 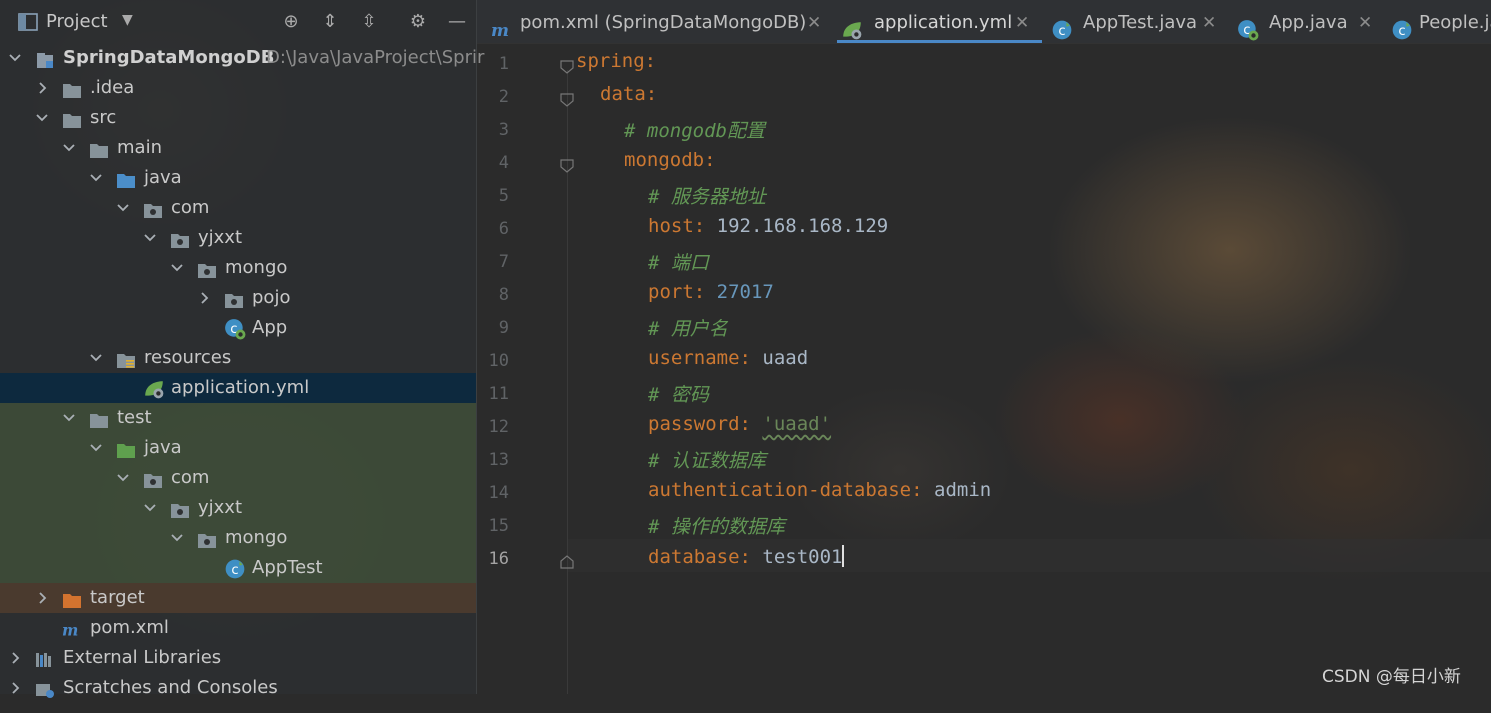 What do you see at coordinates (943, 22) in the screenshot?
I see `tab-label: application.yml` at bounding box center [943, 22].